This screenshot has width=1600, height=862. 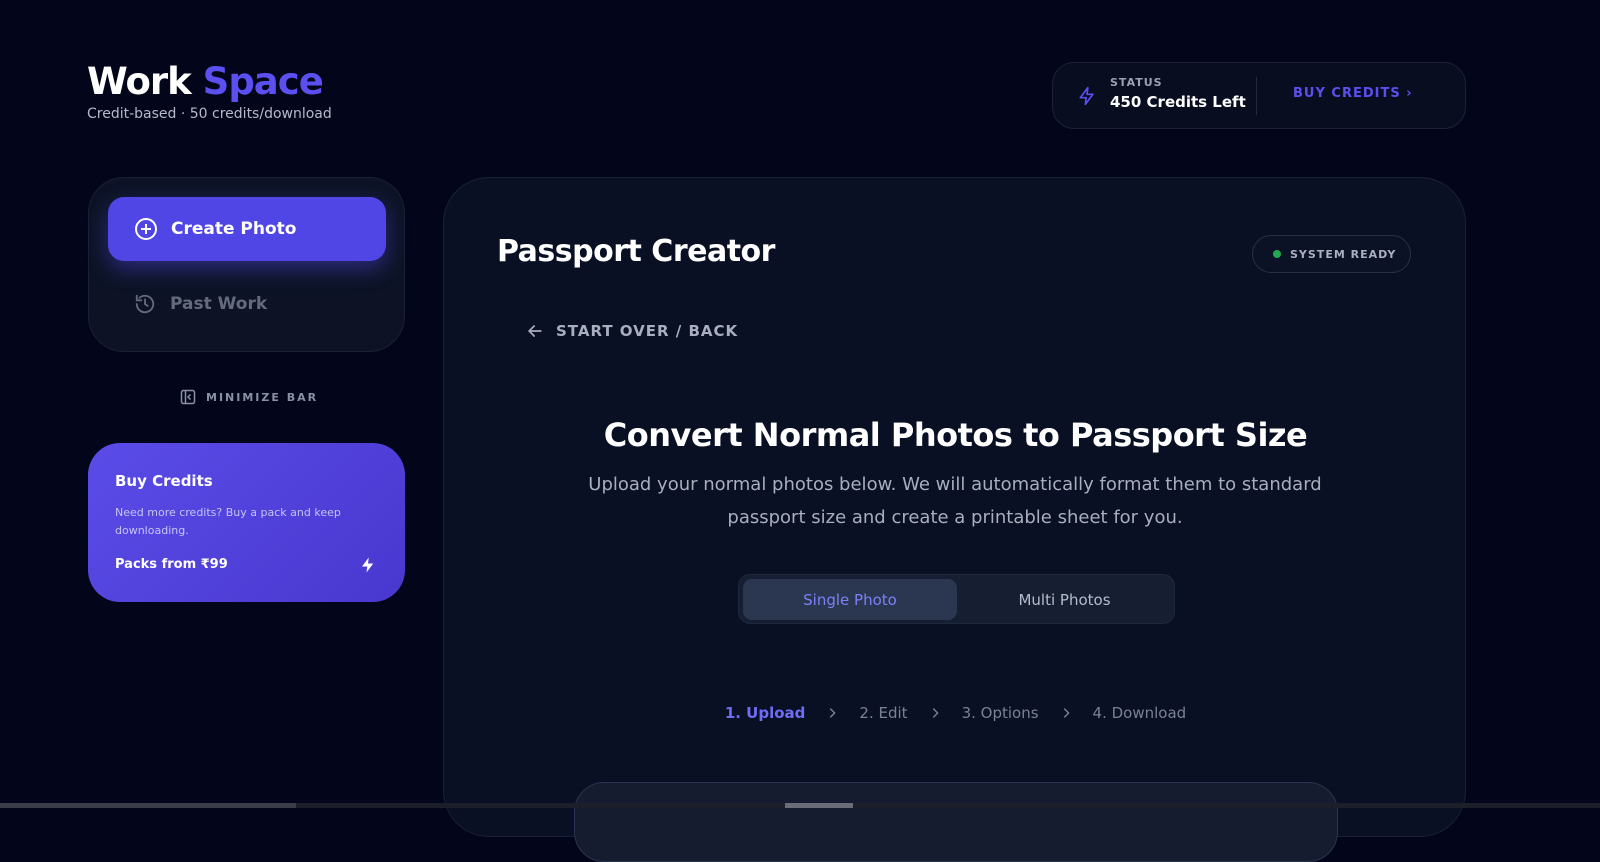 I want to click on sidebar-nav: Create Photo Past Work, so click(x=246, y=264).